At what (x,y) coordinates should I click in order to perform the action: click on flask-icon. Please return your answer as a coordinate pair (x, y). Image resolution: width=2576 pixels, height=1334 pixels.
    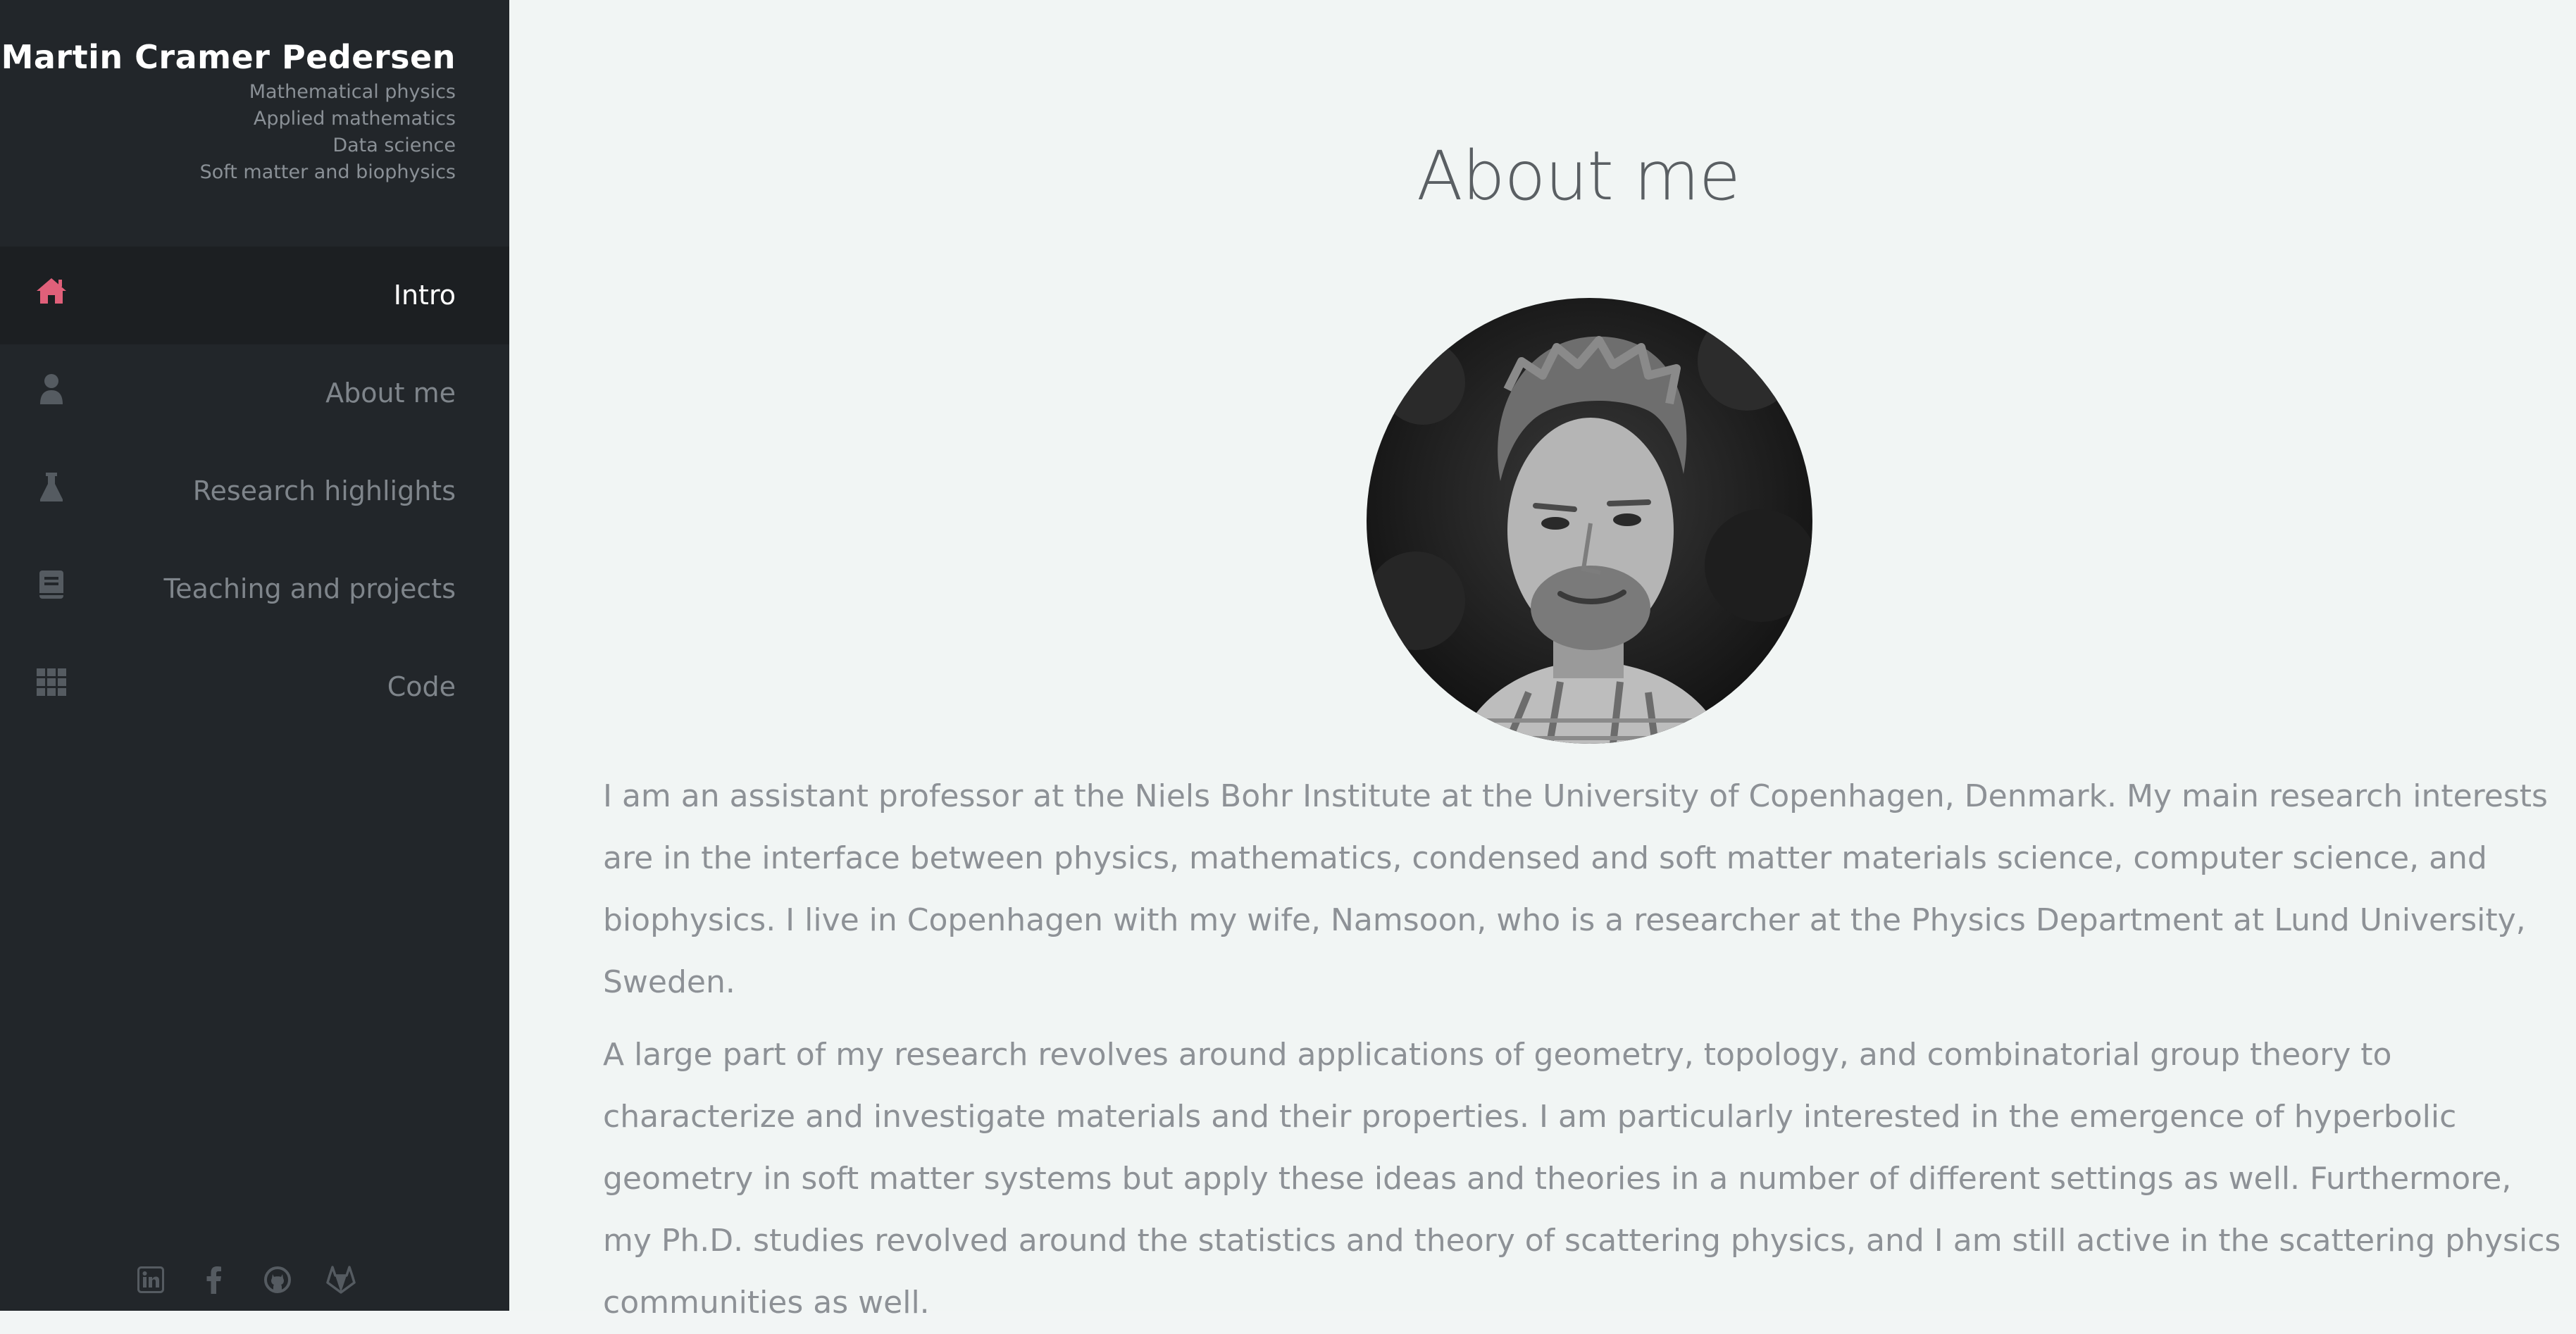
    Looking at the image, I should click on (52, 487).